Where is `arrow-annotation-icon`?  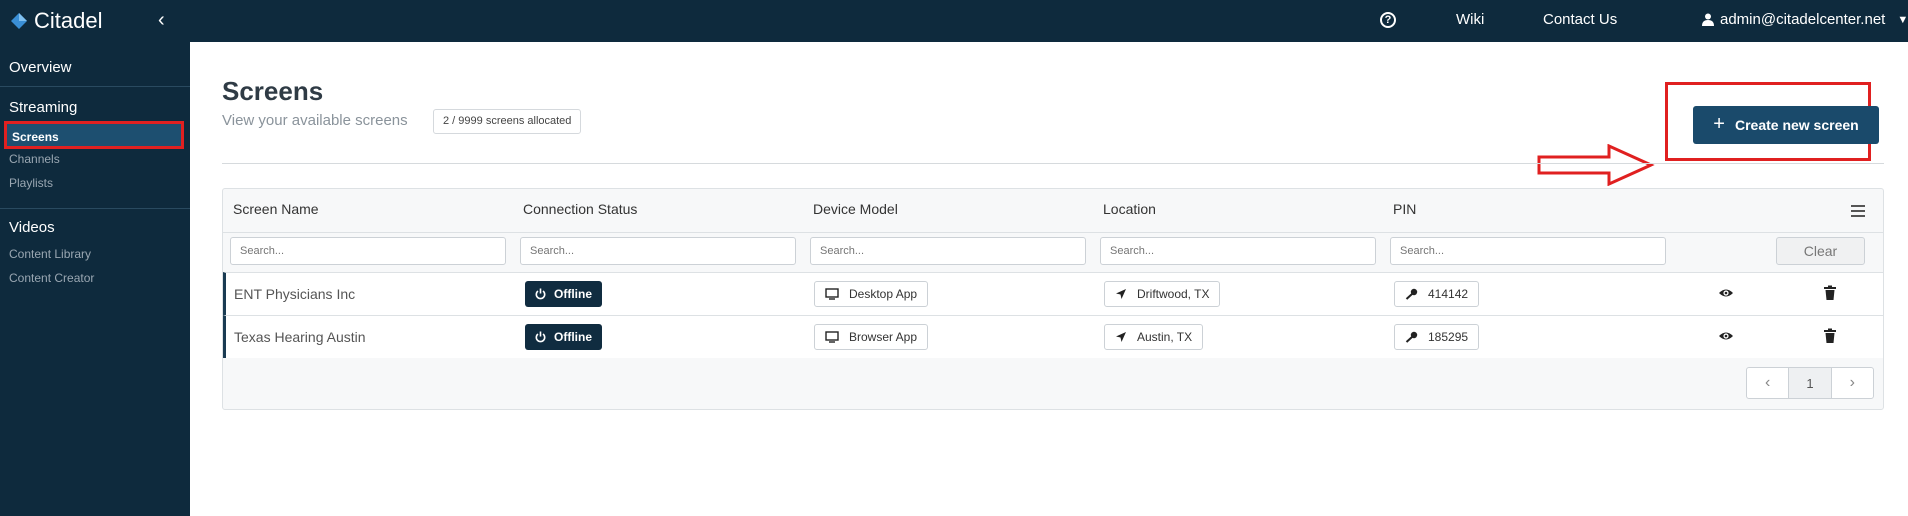
arrow-annotation-icon is located at coordinates (1596, 165).